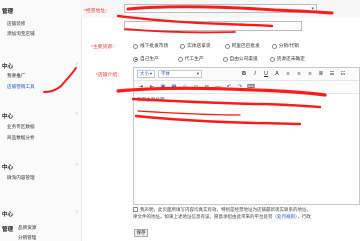  Describe the element at coordinates (97, 11) in the screenshot. I see `address-label: *经营地址：` at that location.